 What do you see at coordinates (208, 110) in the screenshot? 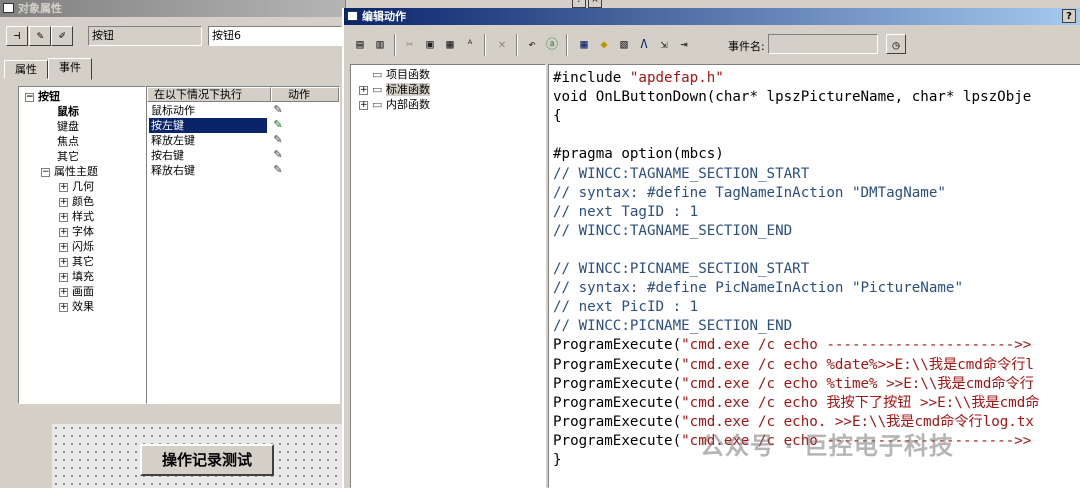
I see `event-row: 鼠标动作` at bounding box center [208, 110].